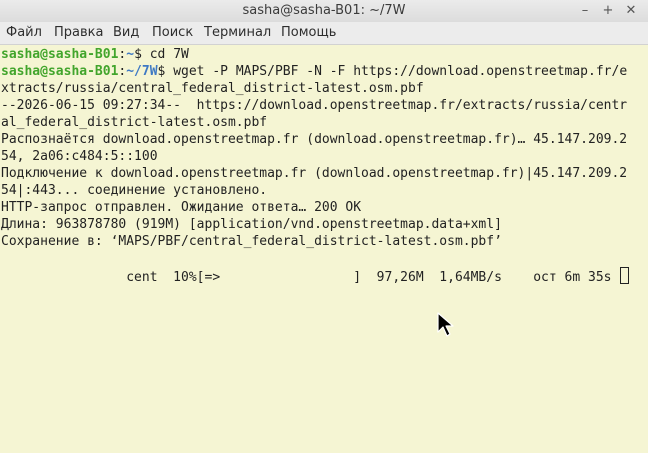 The image size is (648, 453). Describe the element at coordinates (237, 32) in the screenshot. I see `menu-terminal: Терминал` at that location.